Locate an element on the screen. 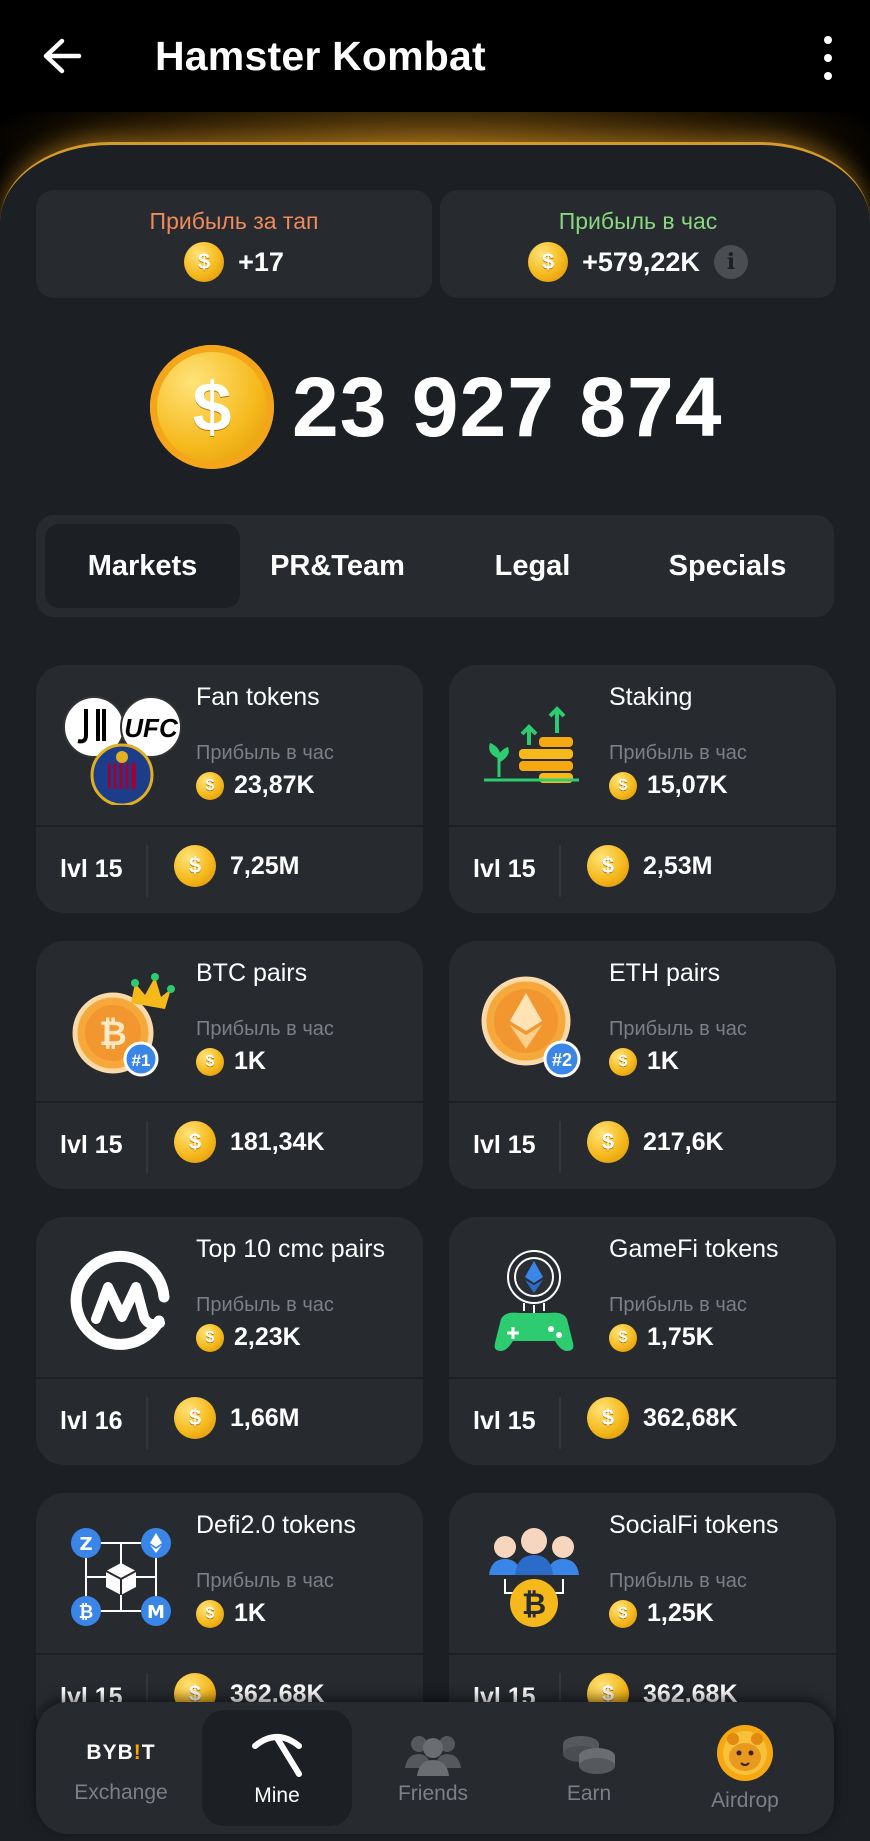  nav-label: Mine is located at coordinates (277, 1795).